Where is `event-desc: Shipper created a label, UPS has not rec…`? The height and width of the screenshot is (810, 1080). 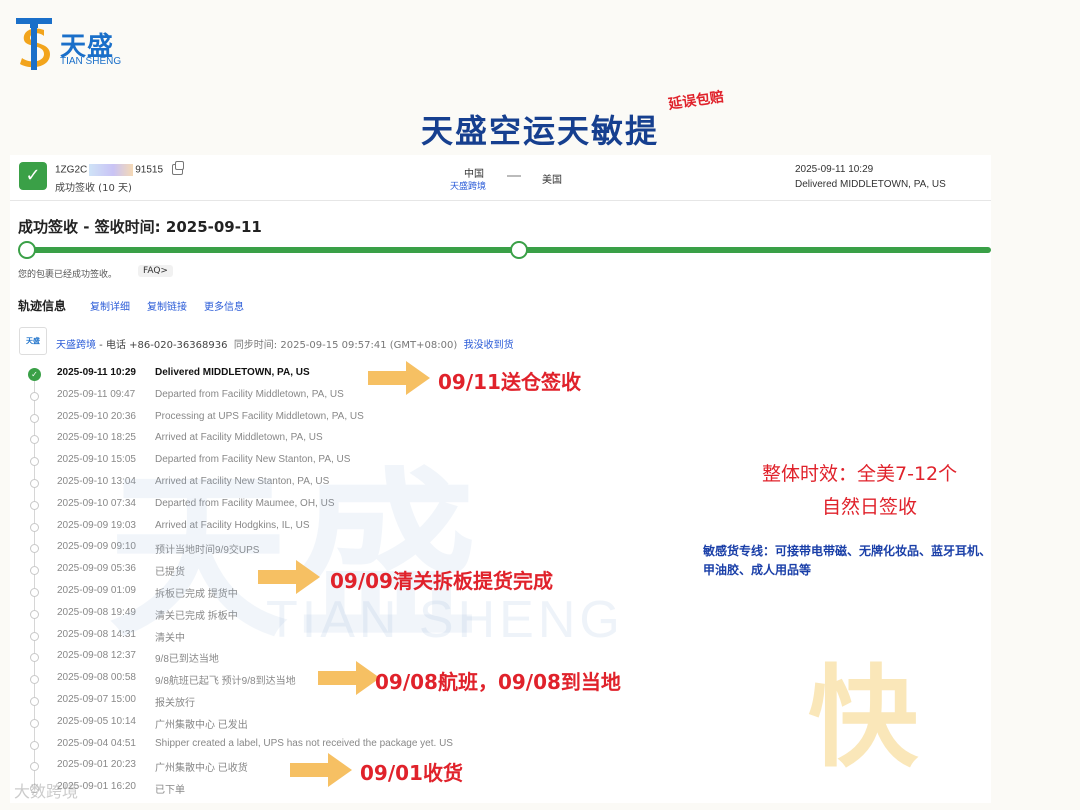 event-desc: Shipper created a label, UPS has not rec… is located at coordinates (304, 743).